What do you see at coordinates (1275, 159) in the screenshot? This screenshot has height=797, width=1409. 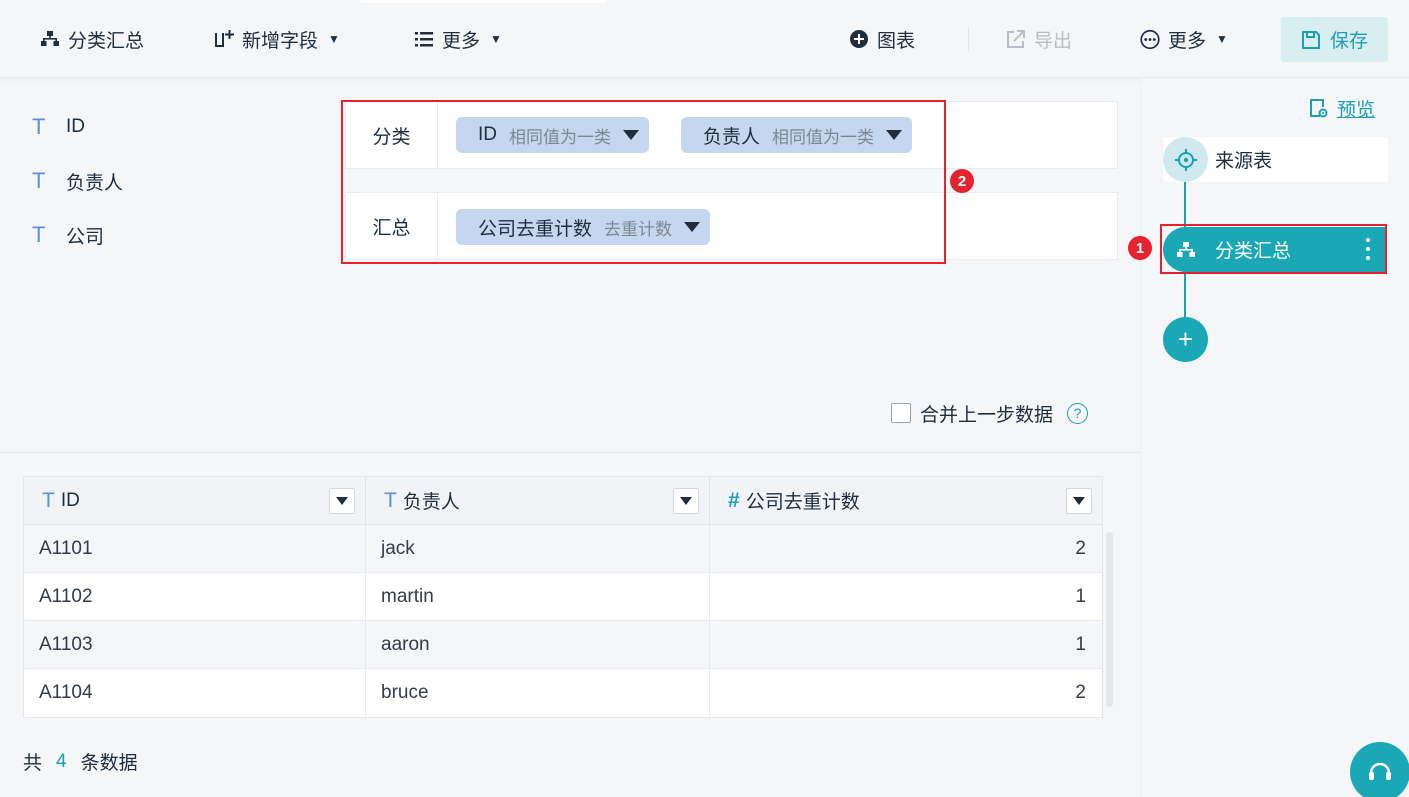 I see `source-table-node: 来源表` at bounding box center [1275, 159].